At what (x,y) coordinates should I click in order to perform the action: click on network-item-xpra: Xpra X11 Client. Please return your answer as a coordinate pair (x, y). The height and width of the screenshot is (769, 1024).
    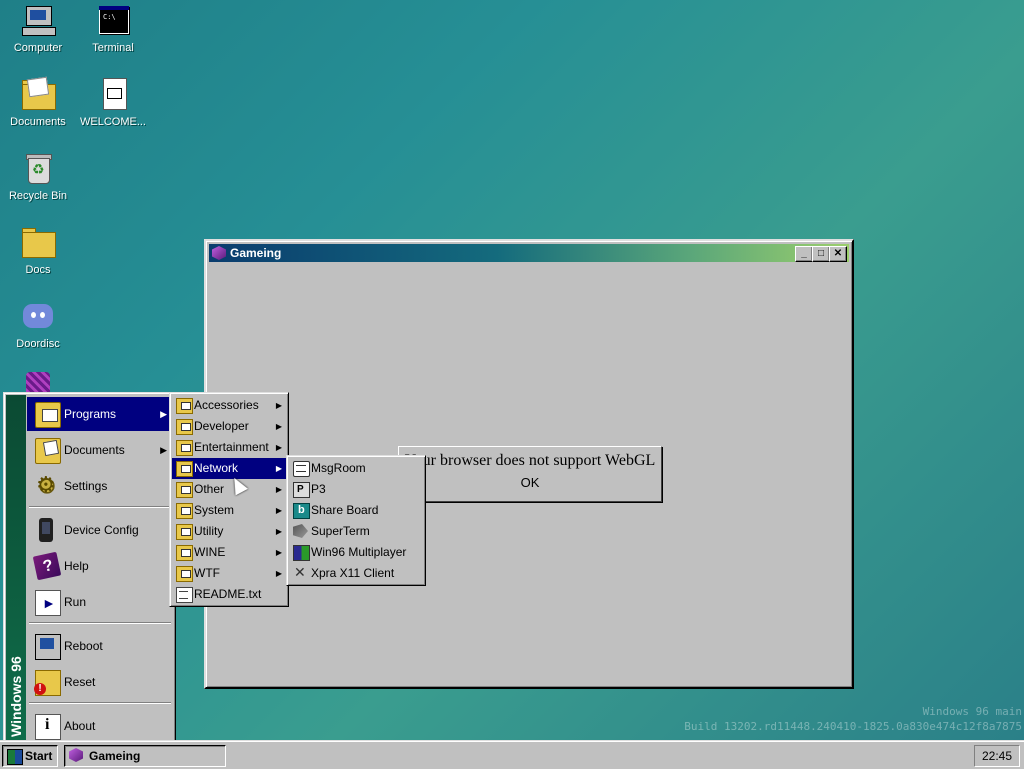
    Looking at the image, I should click on (356, 573).